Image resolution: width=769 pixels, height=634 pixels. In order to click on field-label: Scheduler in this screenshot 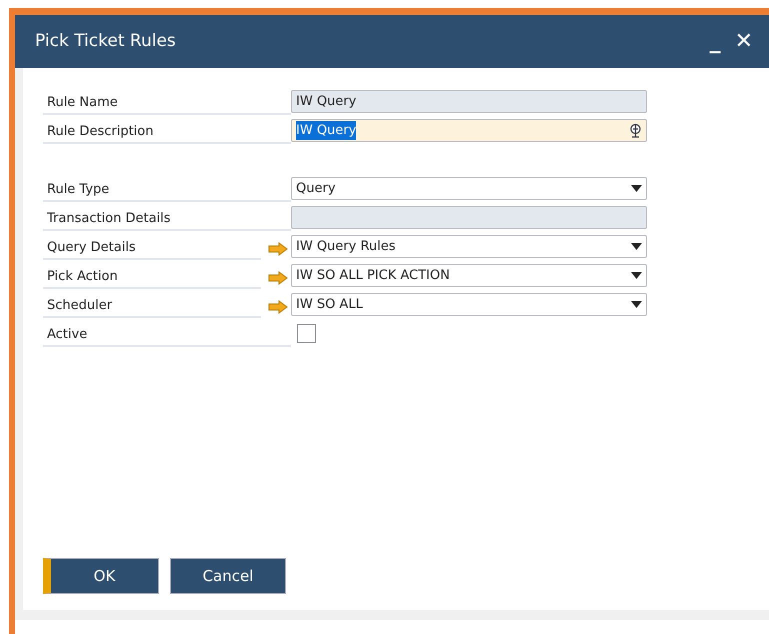, I will do `click(152, 305)`.